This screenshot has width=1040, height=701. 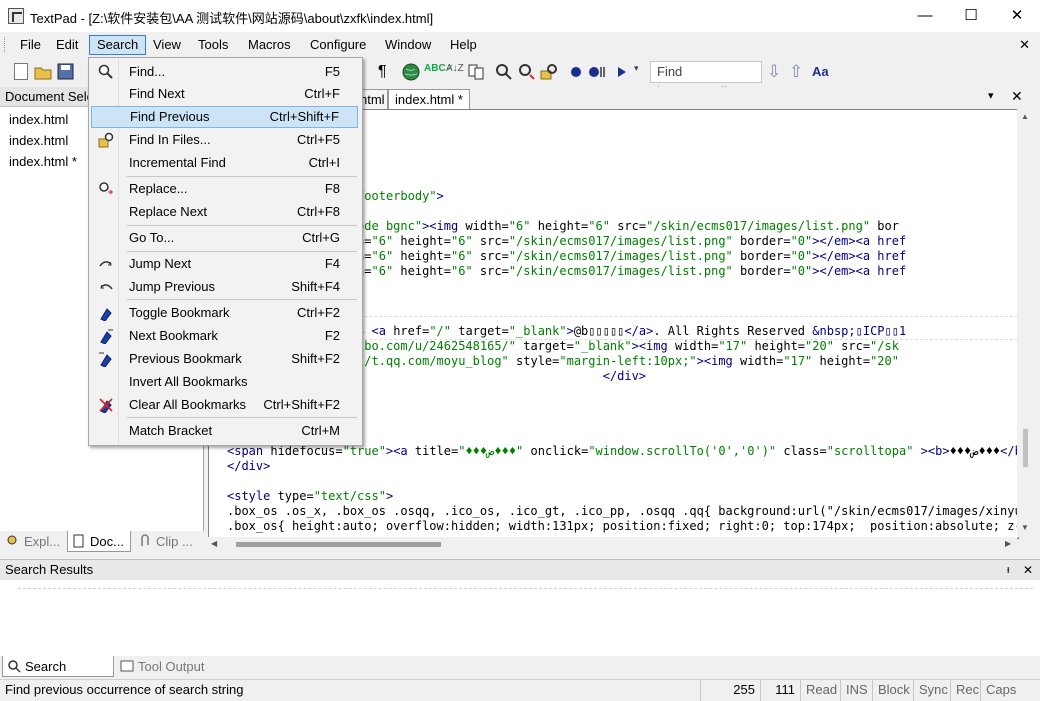 I want to click on code-token: ></em><a href, so click(x=859, y=271).